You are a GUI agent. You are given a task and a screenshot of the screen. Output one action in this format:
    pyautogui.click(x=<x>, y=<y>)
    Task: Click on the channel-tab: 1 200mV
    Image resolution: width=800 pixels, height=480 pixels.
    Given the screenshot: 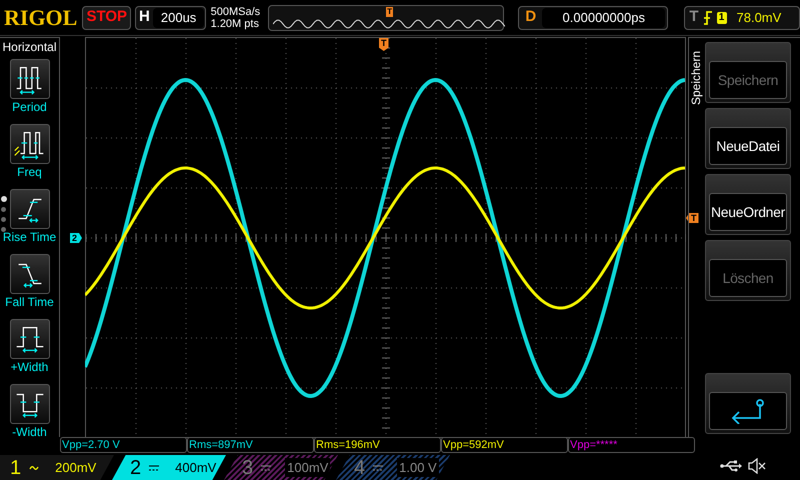 What is the action you would take?
    pyautogui.click(x=57, y=467)
    